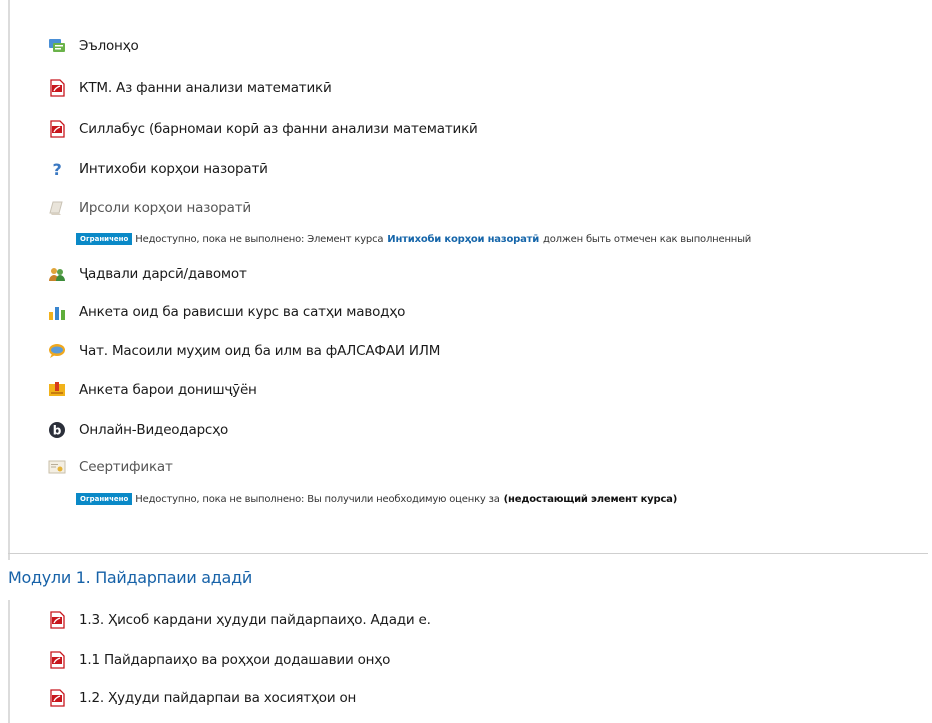  Describe the element at coordinates (9, 661) in the screenshot. I see `section-left-border` at that location.